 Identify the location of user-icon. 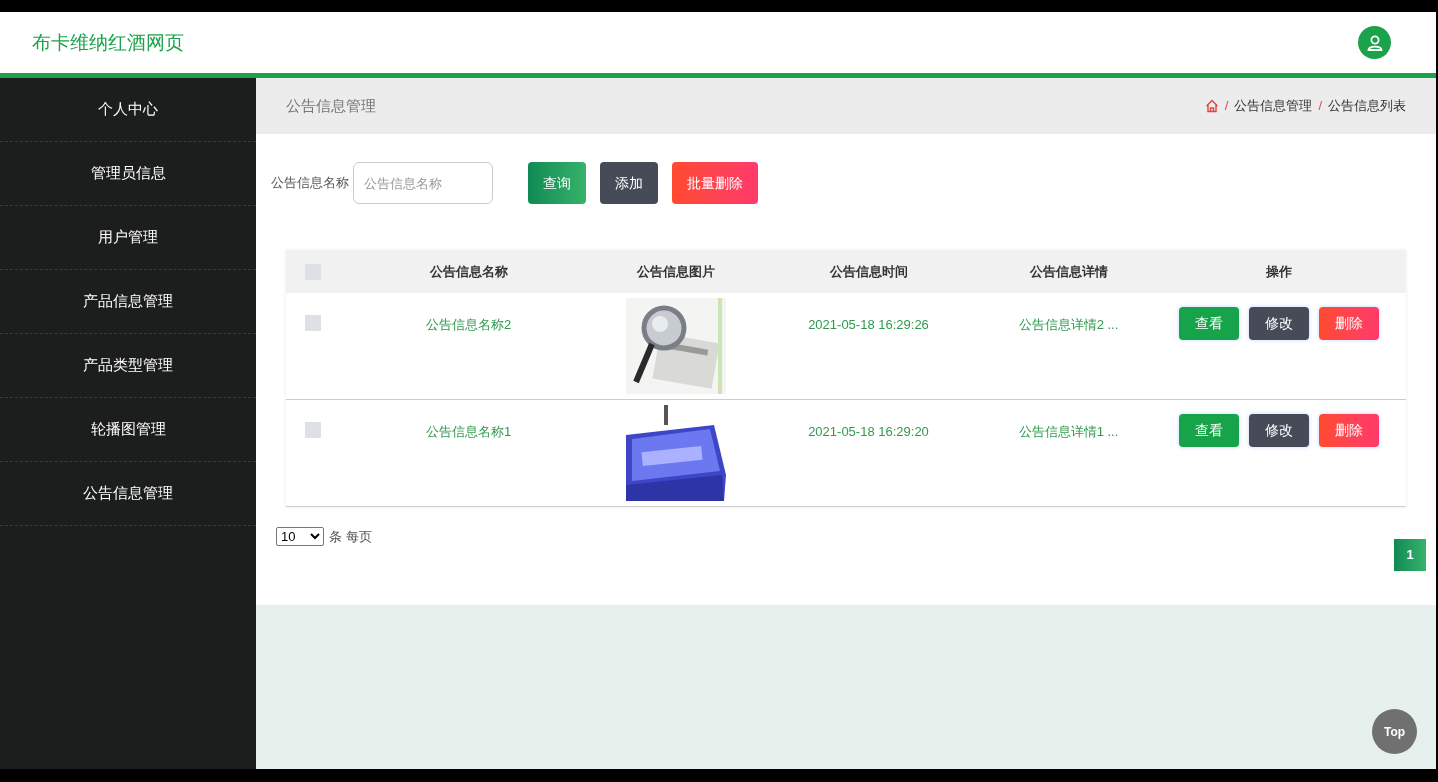
(1374, 42).